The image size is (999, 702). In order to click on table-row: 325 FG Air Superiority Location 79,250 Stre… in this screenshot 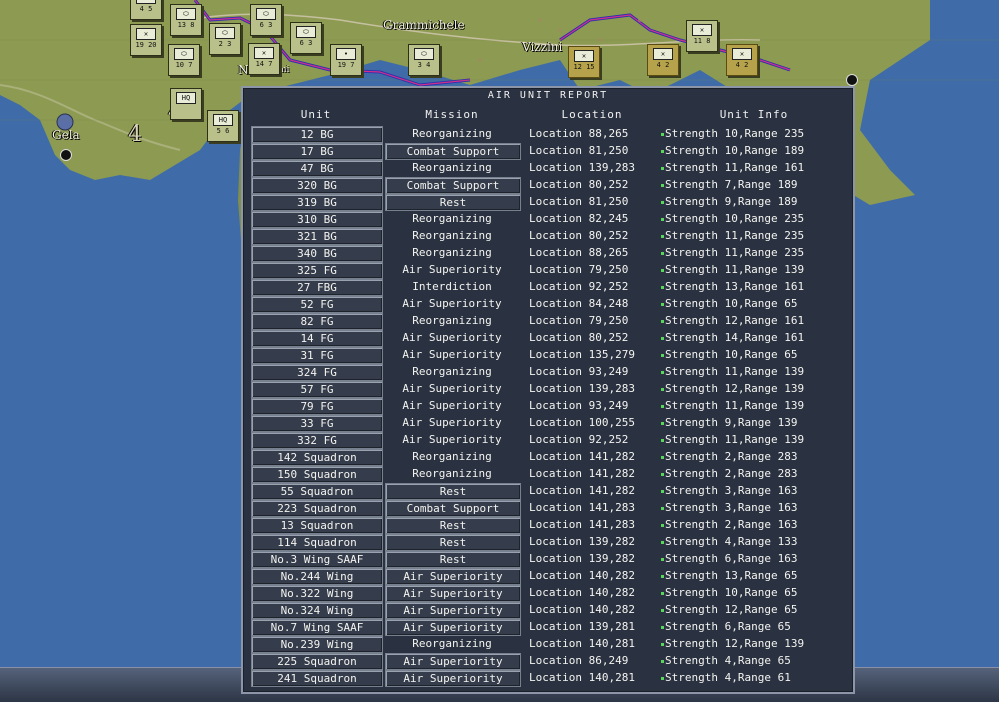, I will do `click(548, 270)`.